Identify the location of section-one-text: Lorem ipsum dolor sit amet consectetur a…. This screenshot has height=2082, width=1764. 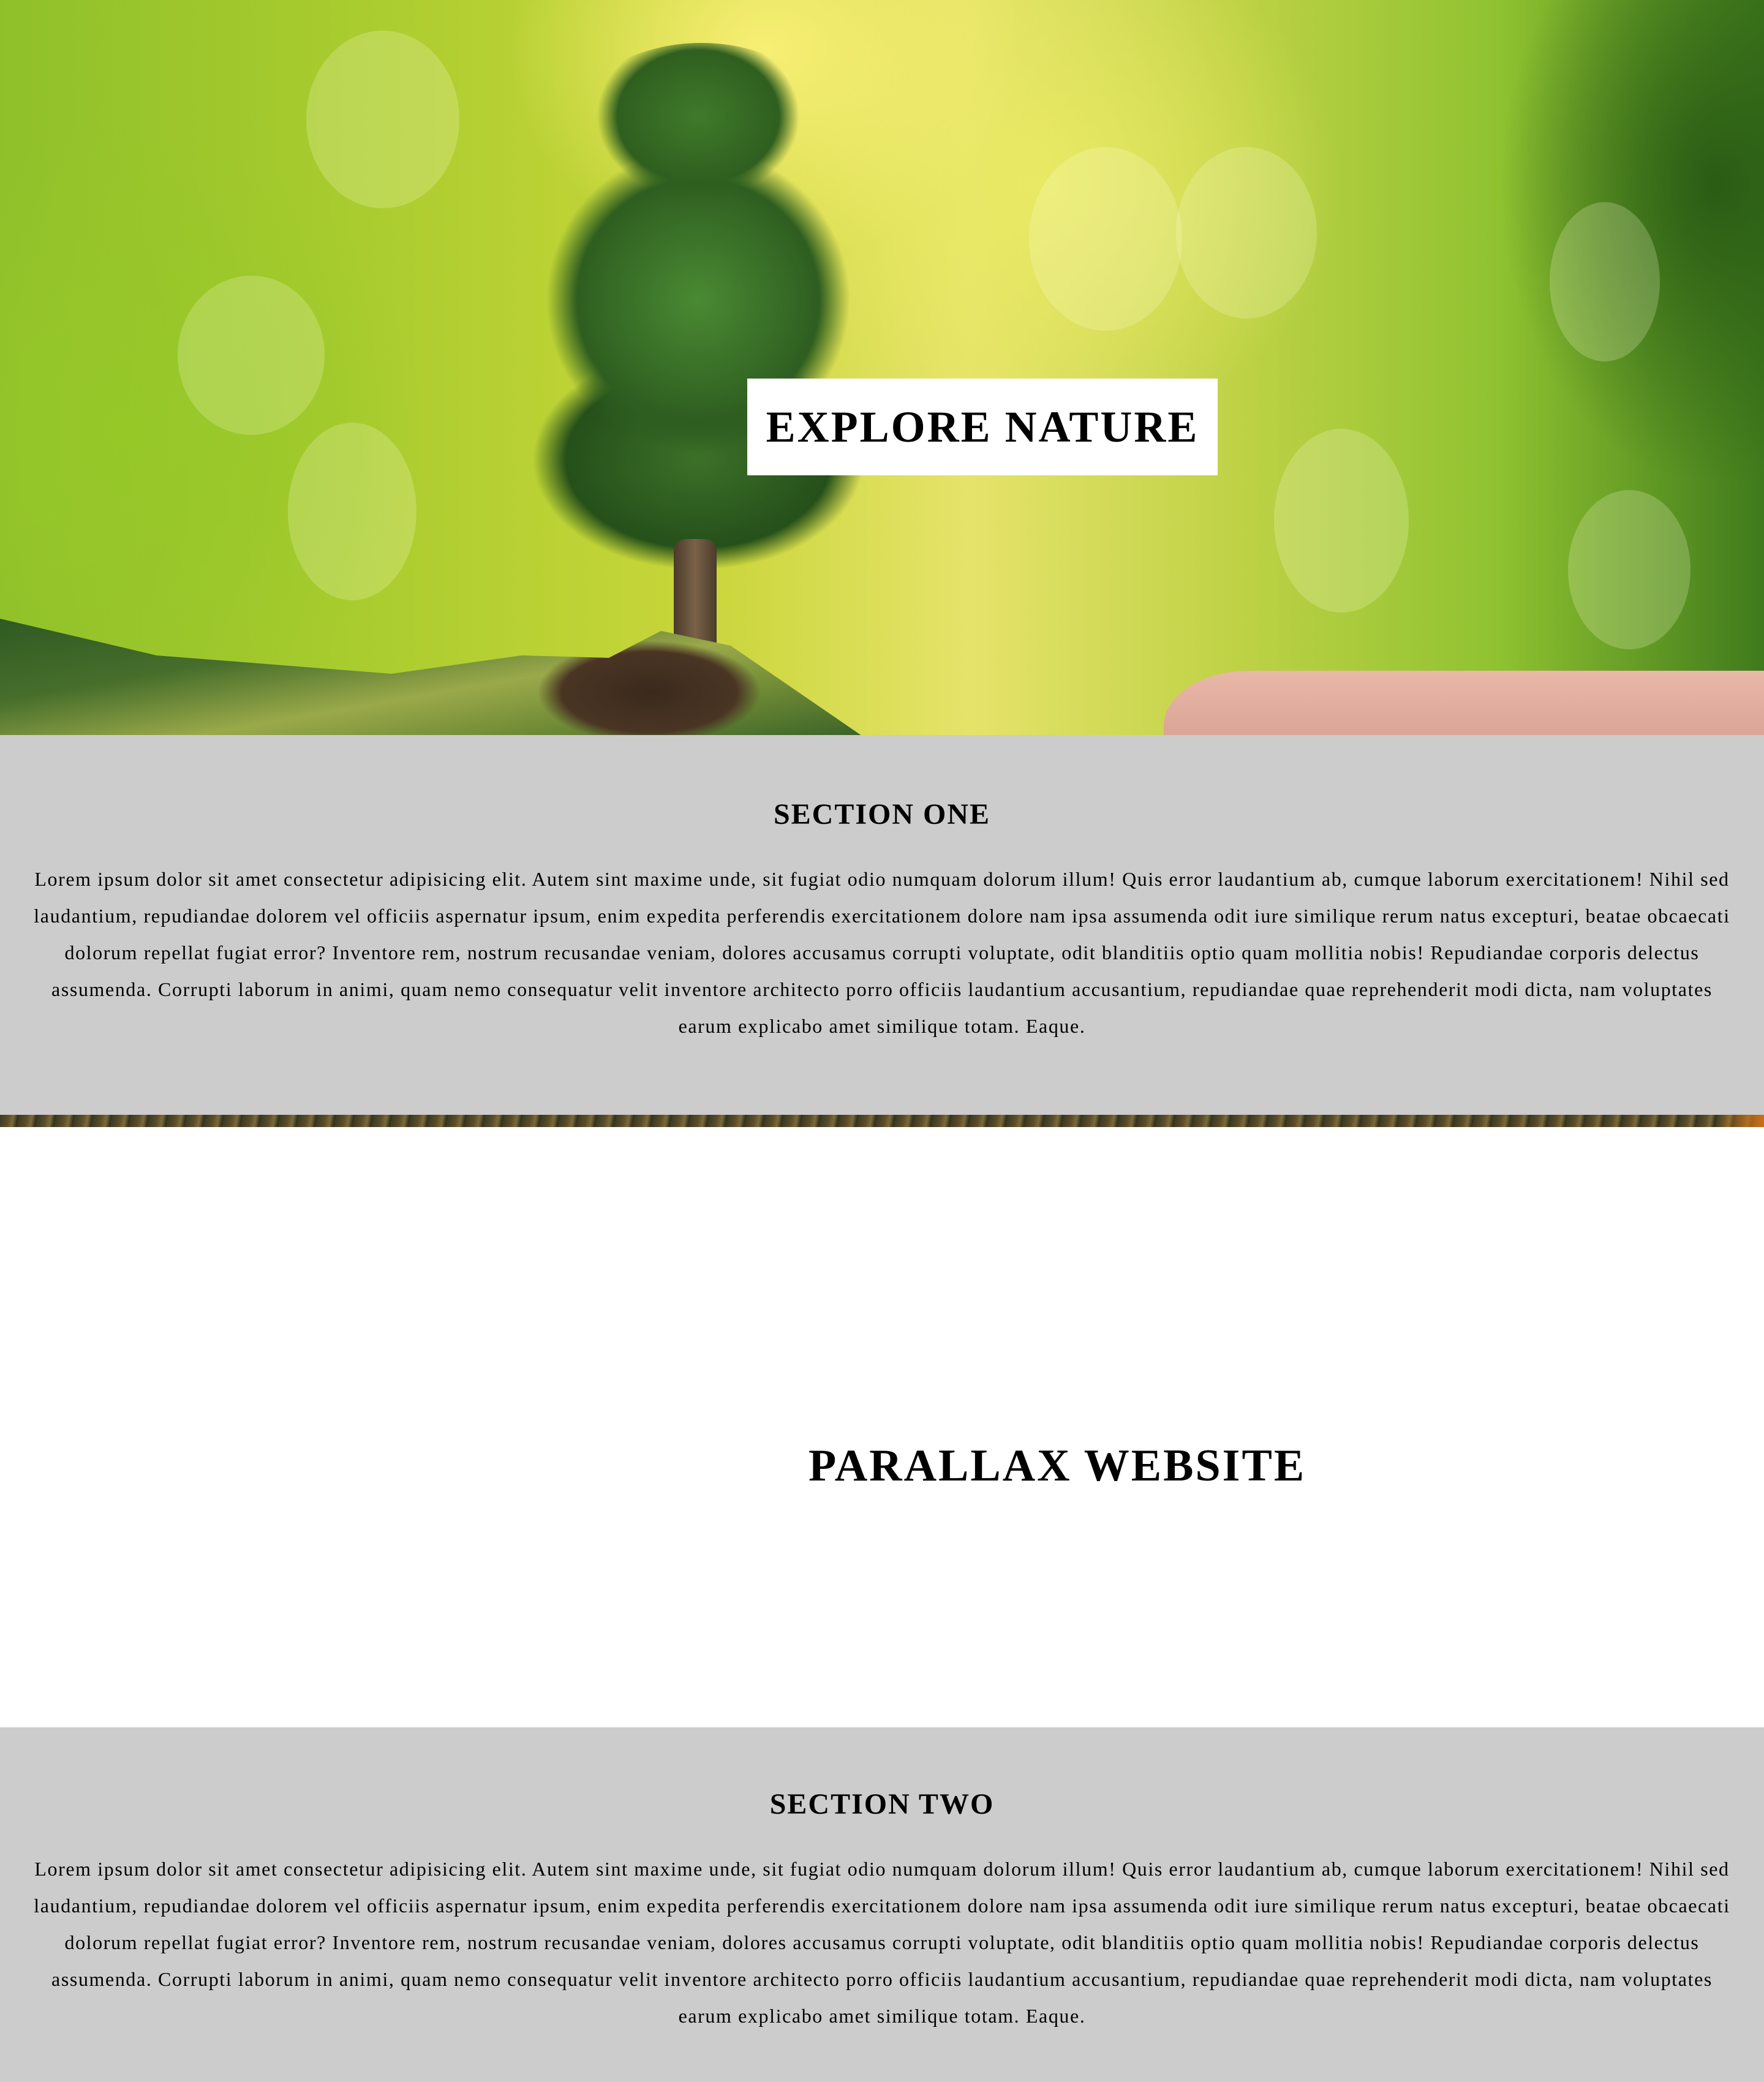
(882, 953).